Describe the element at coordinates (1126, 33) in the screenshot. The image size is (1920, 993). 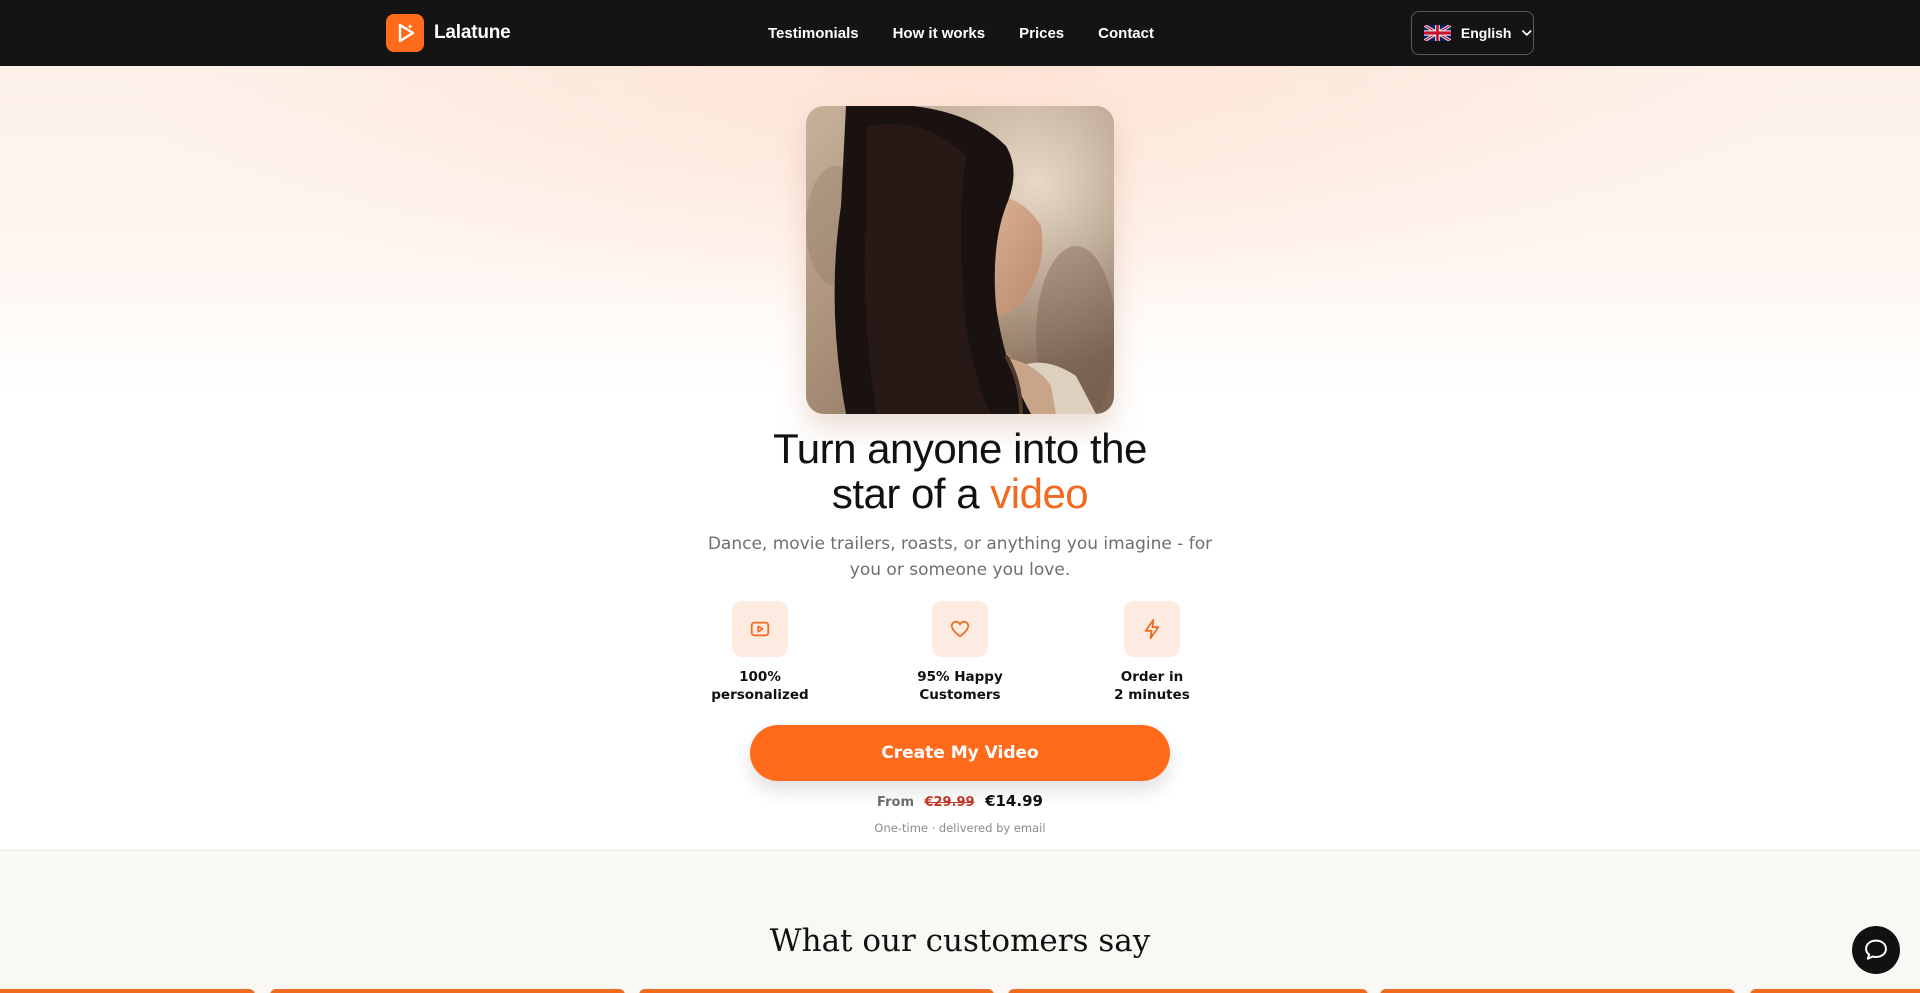
I see `nav-link-contact: Contact` at that location.